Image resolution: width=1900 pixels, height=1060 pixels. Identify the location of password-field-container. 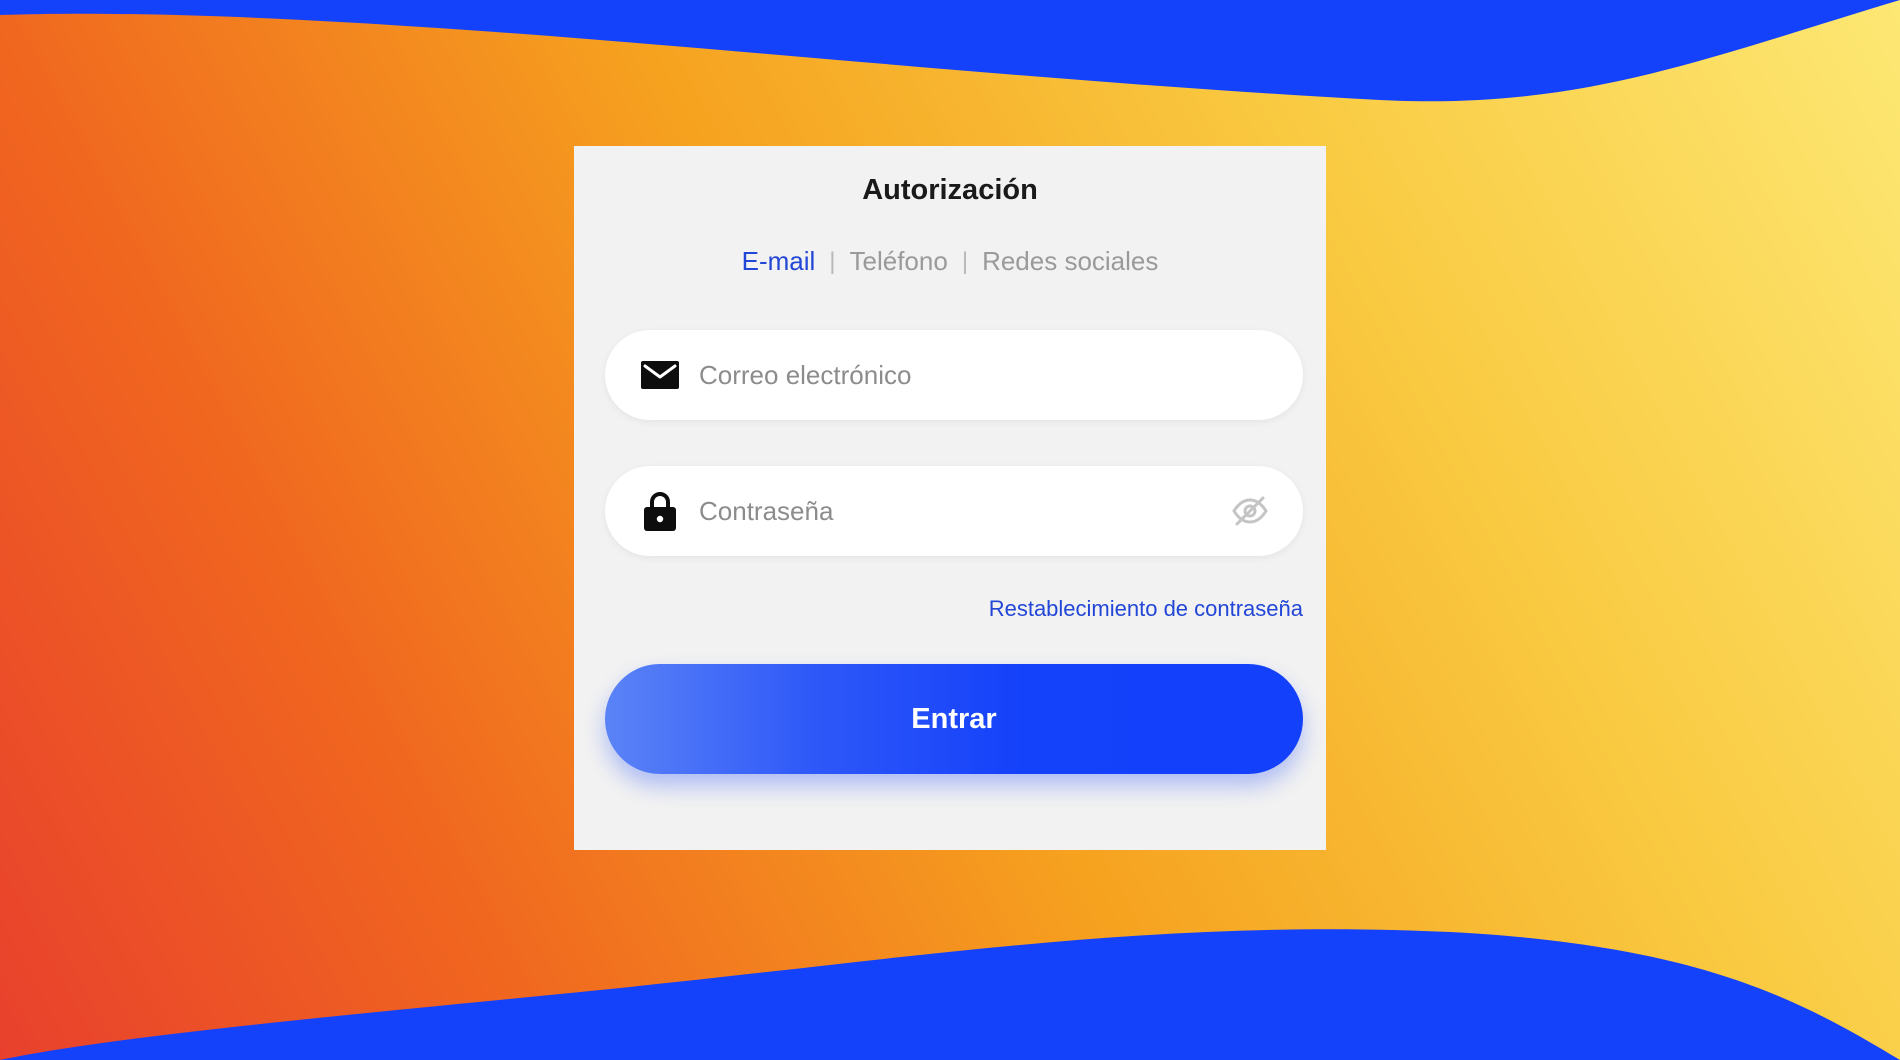
(954, 511).